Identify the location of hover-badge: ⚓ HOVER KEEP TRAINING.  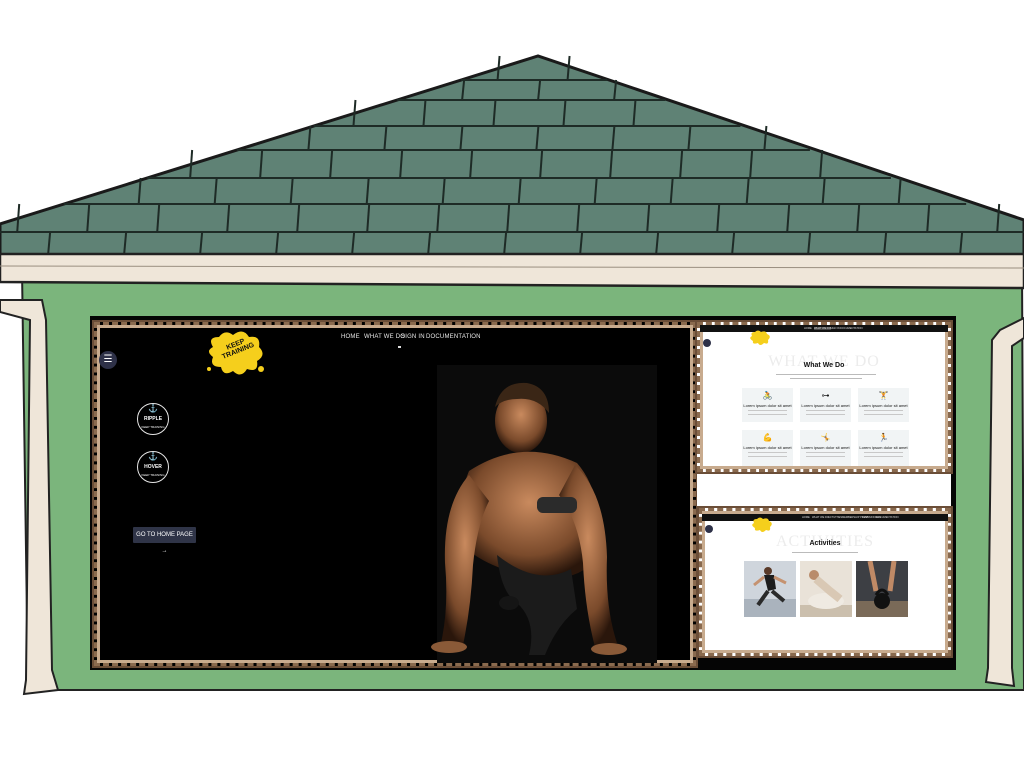
(153, 467).